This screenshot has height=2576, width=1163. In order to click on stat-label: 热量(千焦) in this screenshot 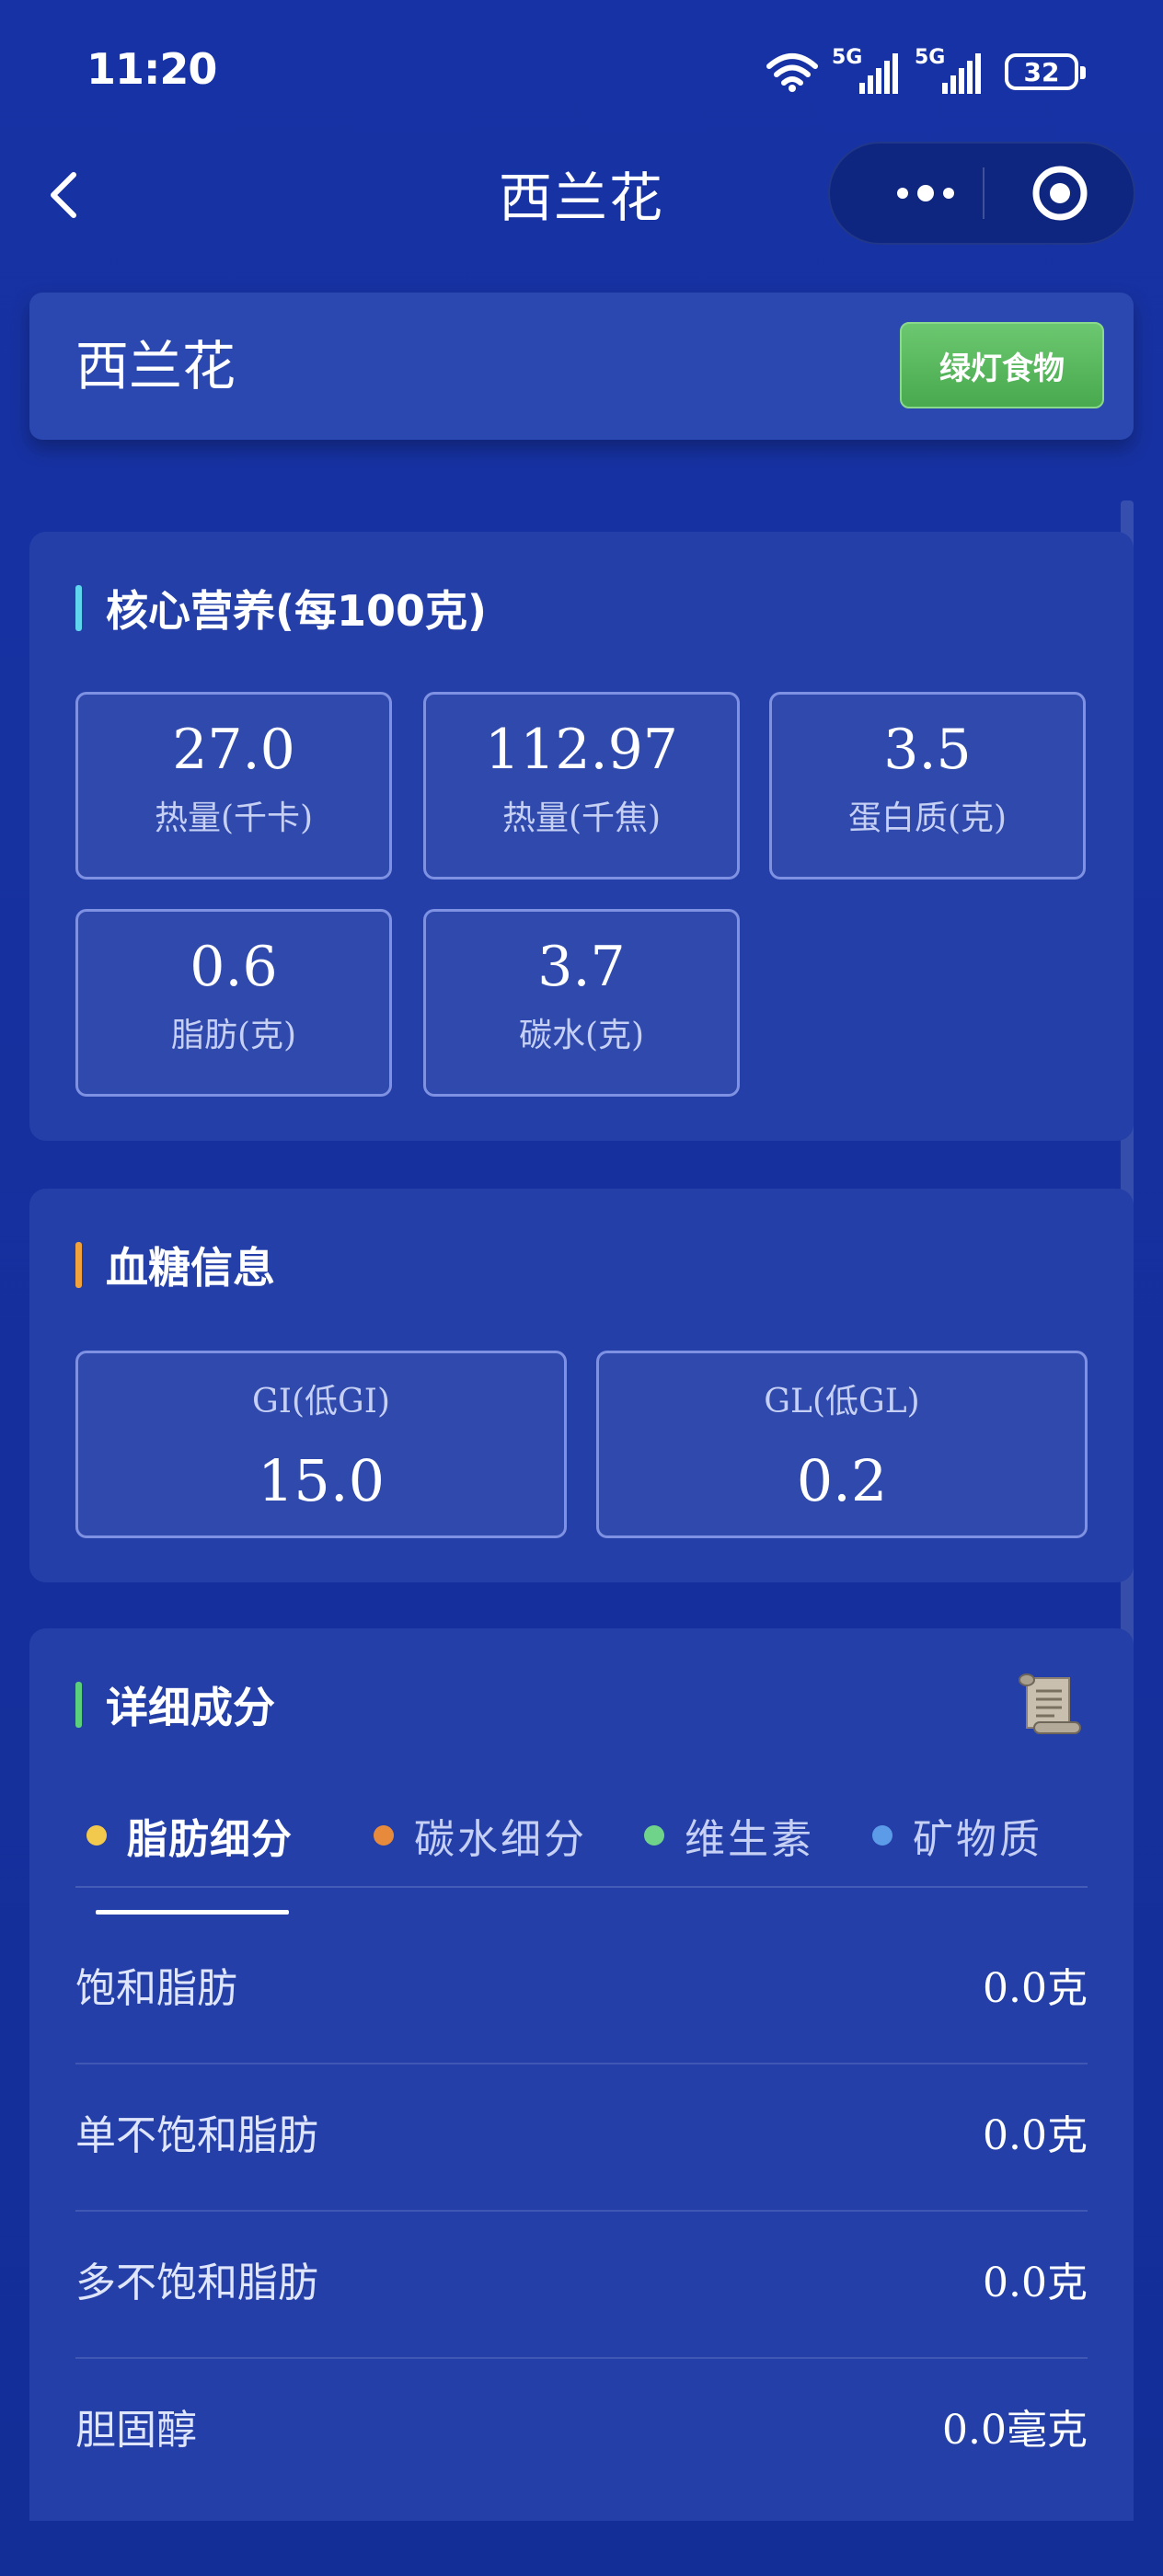, I will do `click(581, 818)`.